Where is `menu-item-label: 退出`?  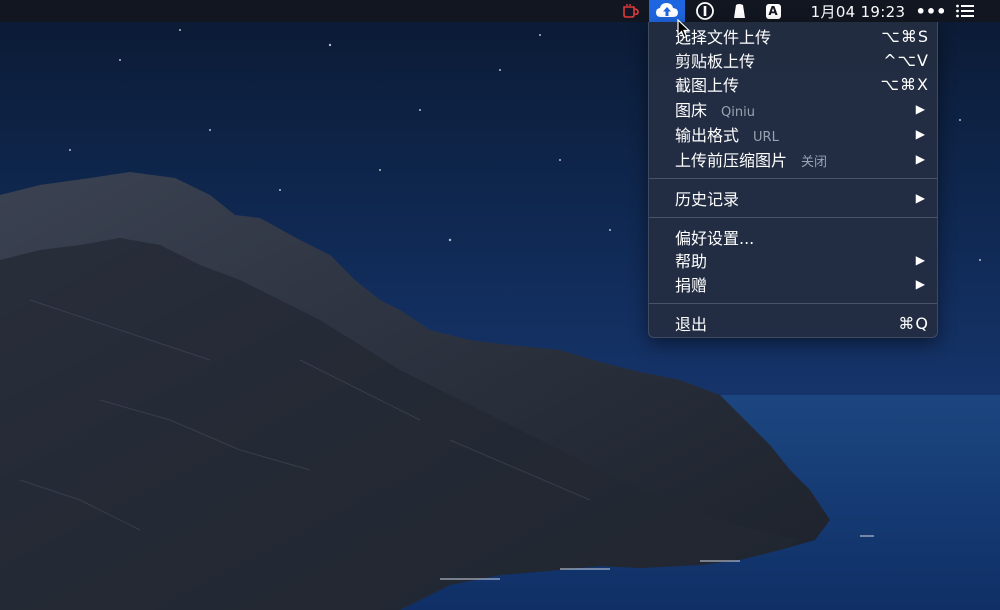 menu-item-label: 退出 is located at coordinates (691, 324).